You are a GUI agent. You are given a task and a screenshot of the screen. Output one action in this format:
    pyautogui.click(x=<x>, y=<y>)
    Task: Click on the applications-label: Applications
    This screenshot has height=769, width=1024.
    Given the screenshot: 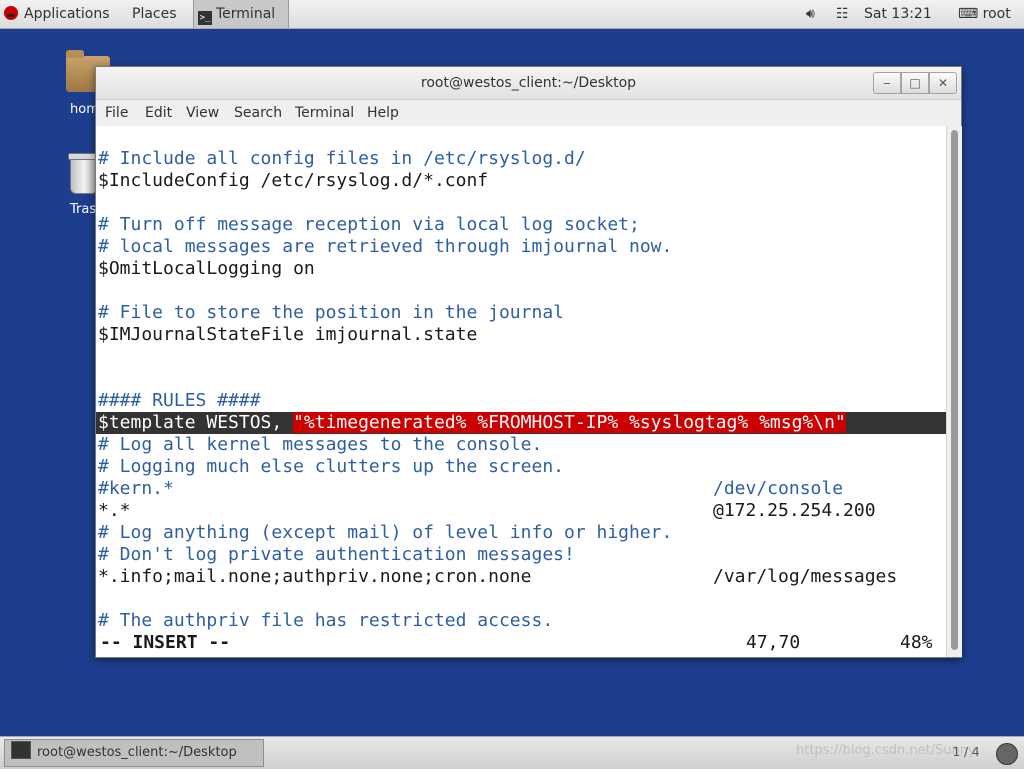 What is the action you would take?
    pyautogui.click(x=67, y=14)
    